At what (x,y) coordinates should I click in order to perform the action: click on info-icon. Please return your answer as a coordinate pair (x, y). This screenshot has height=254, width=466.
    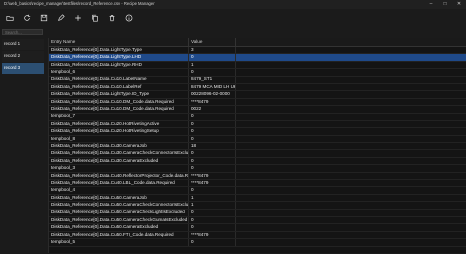
    Looking at the image, I should click on (128, 18).